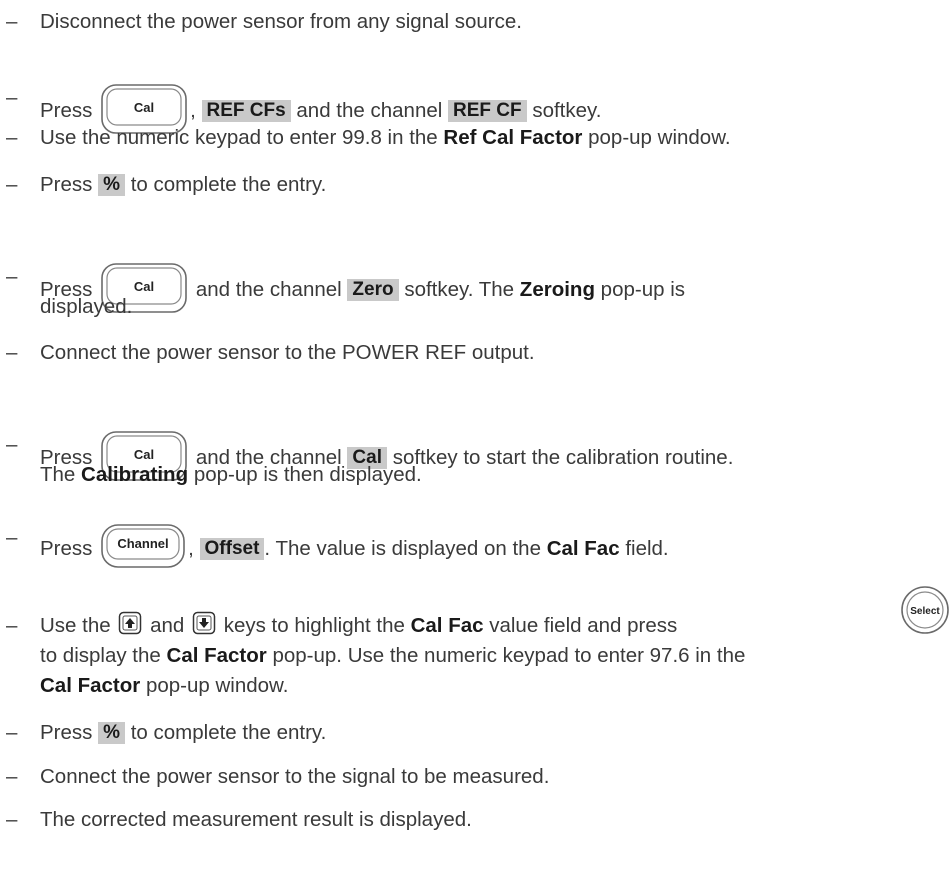 This screenshot has width=952, height=887. I want to click on svg-text: Channel, so click(142, 543).